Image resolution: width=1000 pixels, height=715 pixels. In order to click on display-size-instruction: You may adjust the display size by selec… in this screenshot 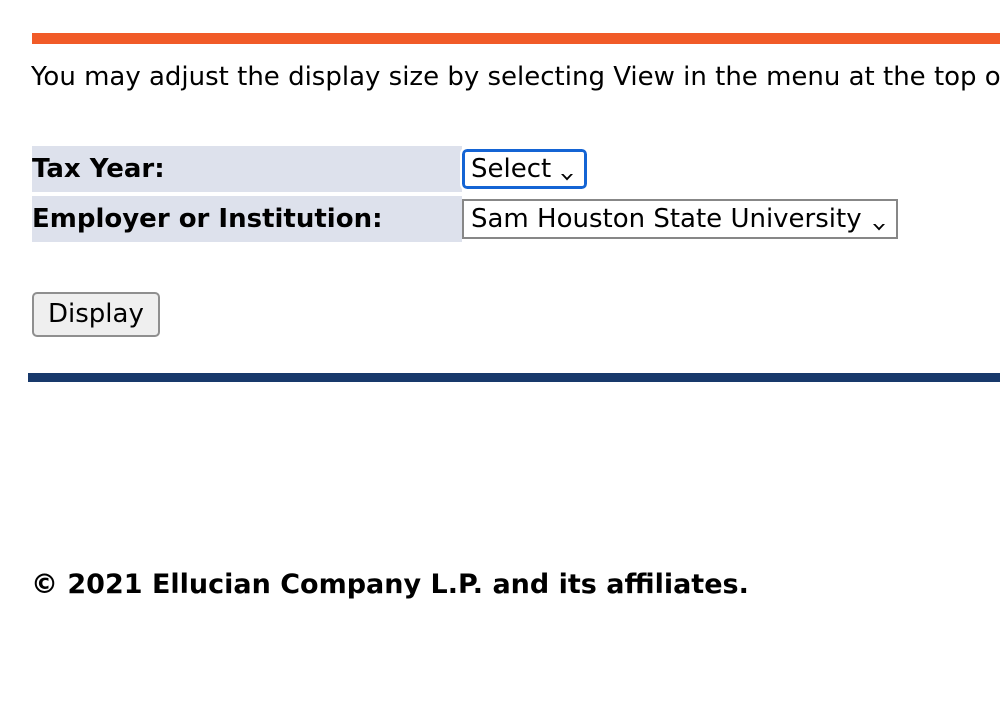, I will do `click(515, 77)`.